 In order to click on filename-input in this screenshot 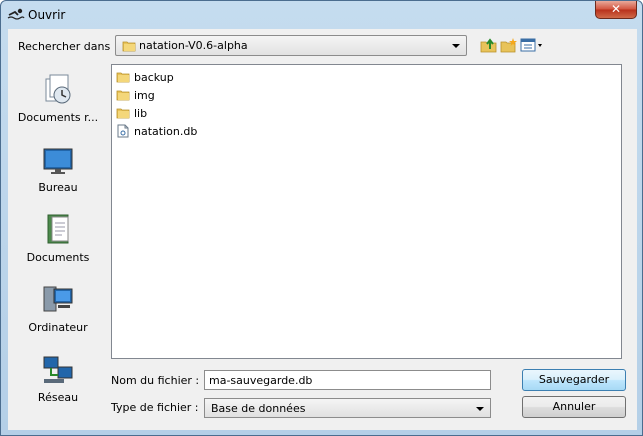, I will do `click(347, 380)`.